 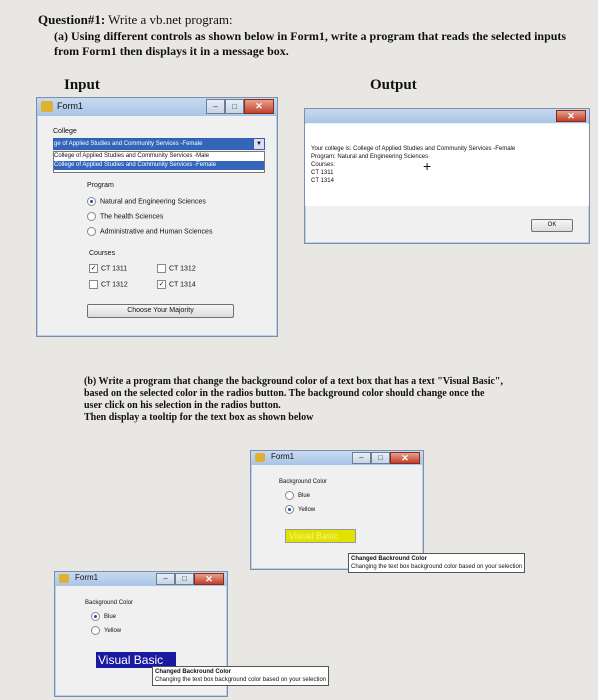 I want to click on program-radio-3: Administrative and Human Sciences, so click(x=149, y=231).